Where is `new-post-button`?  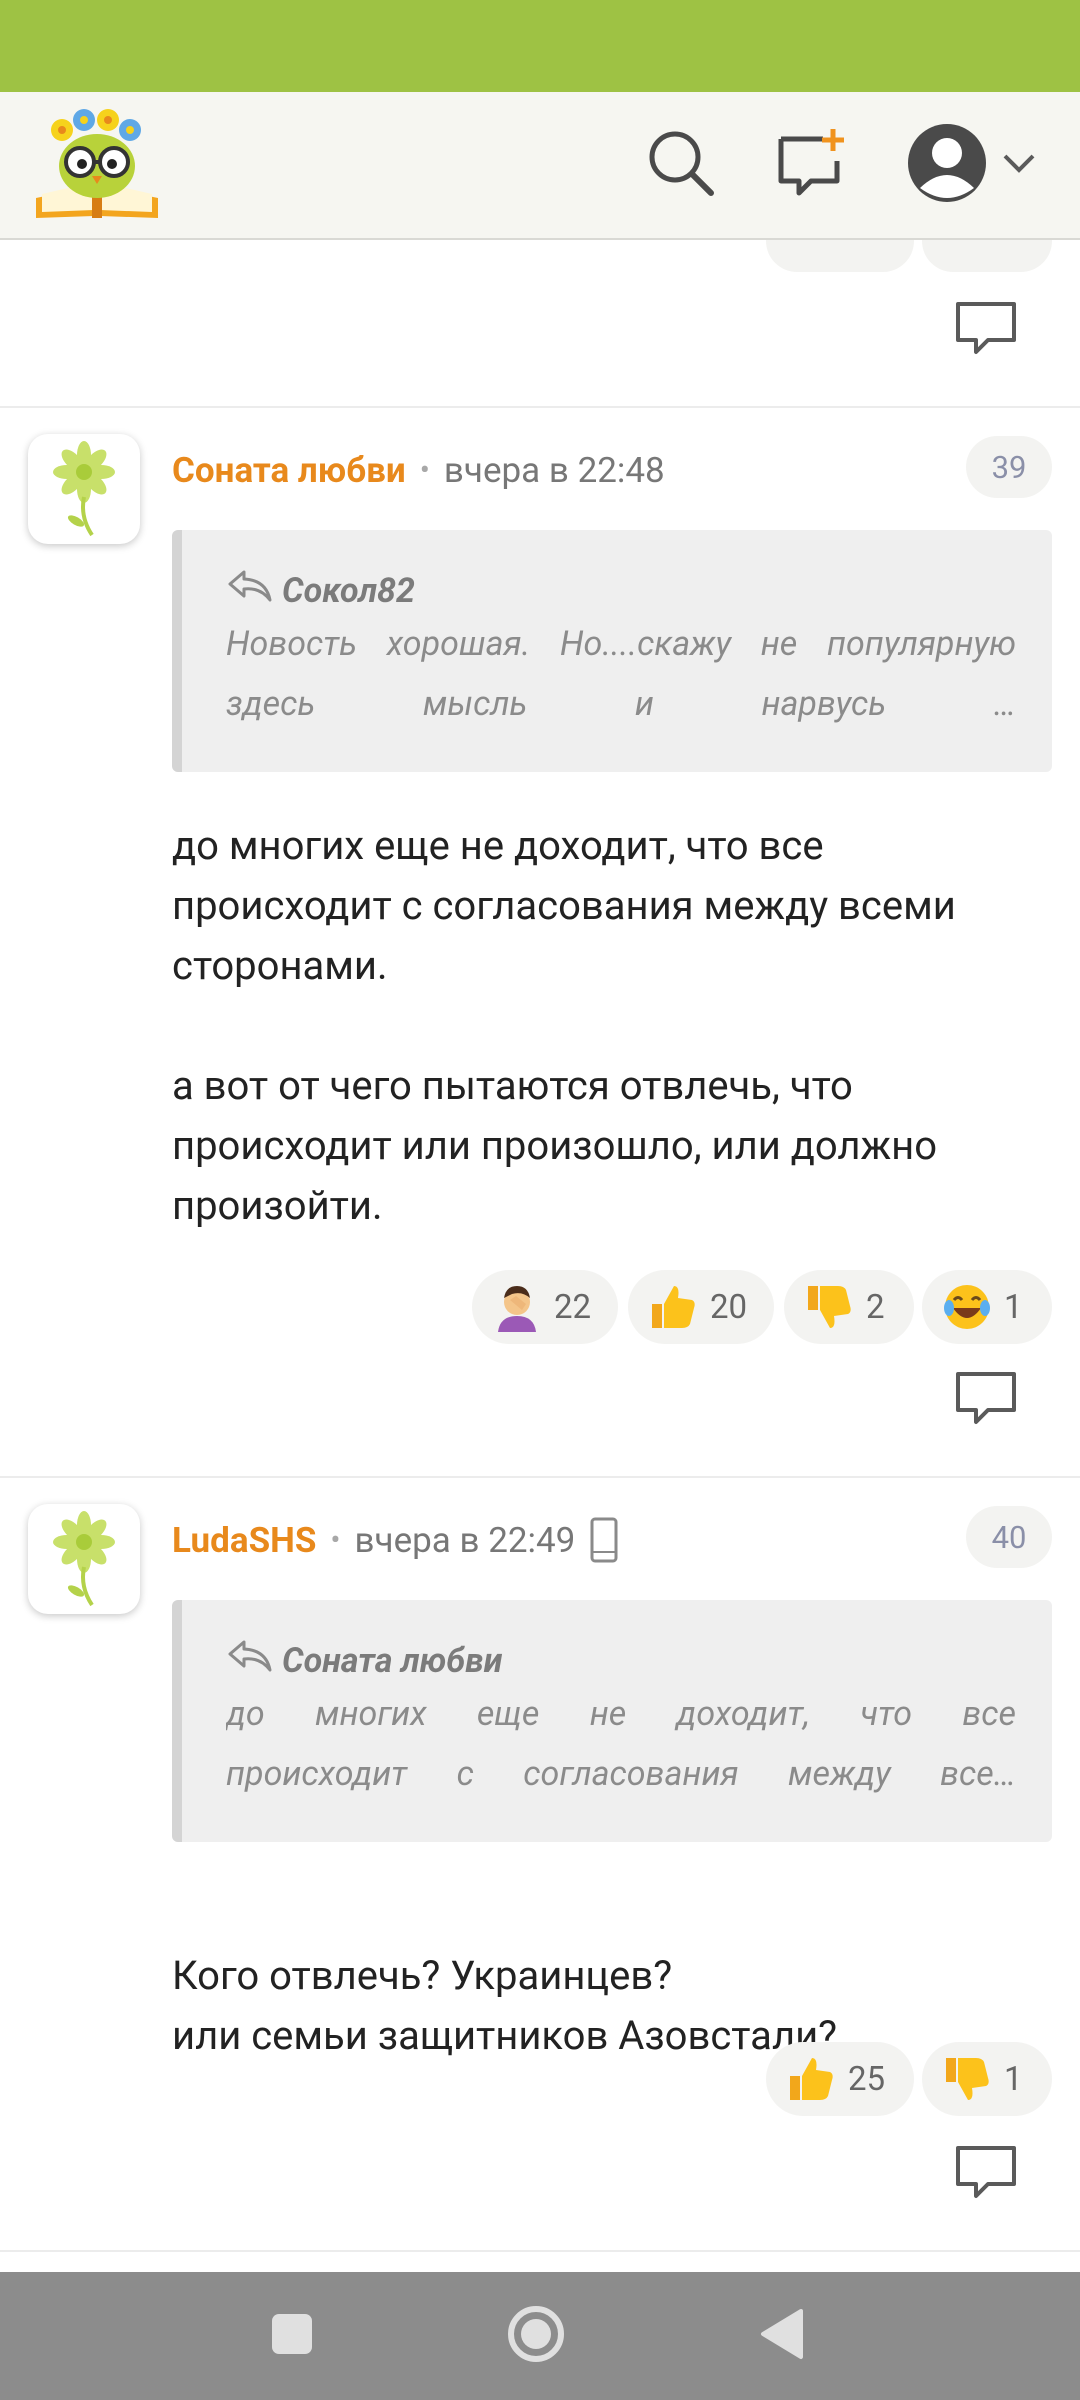 new-post-button is located at coordinates (811, 165).